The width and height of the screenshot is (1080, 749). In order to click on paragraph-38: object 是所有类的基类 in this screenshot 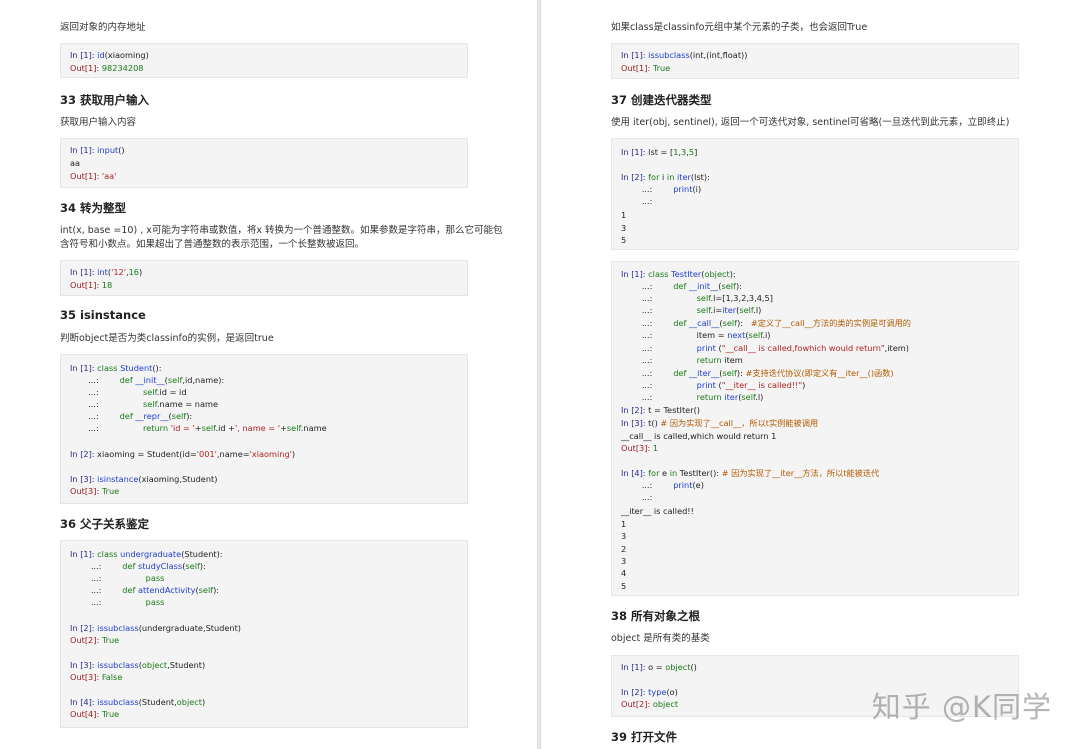, I will do `click(660, 638)`.